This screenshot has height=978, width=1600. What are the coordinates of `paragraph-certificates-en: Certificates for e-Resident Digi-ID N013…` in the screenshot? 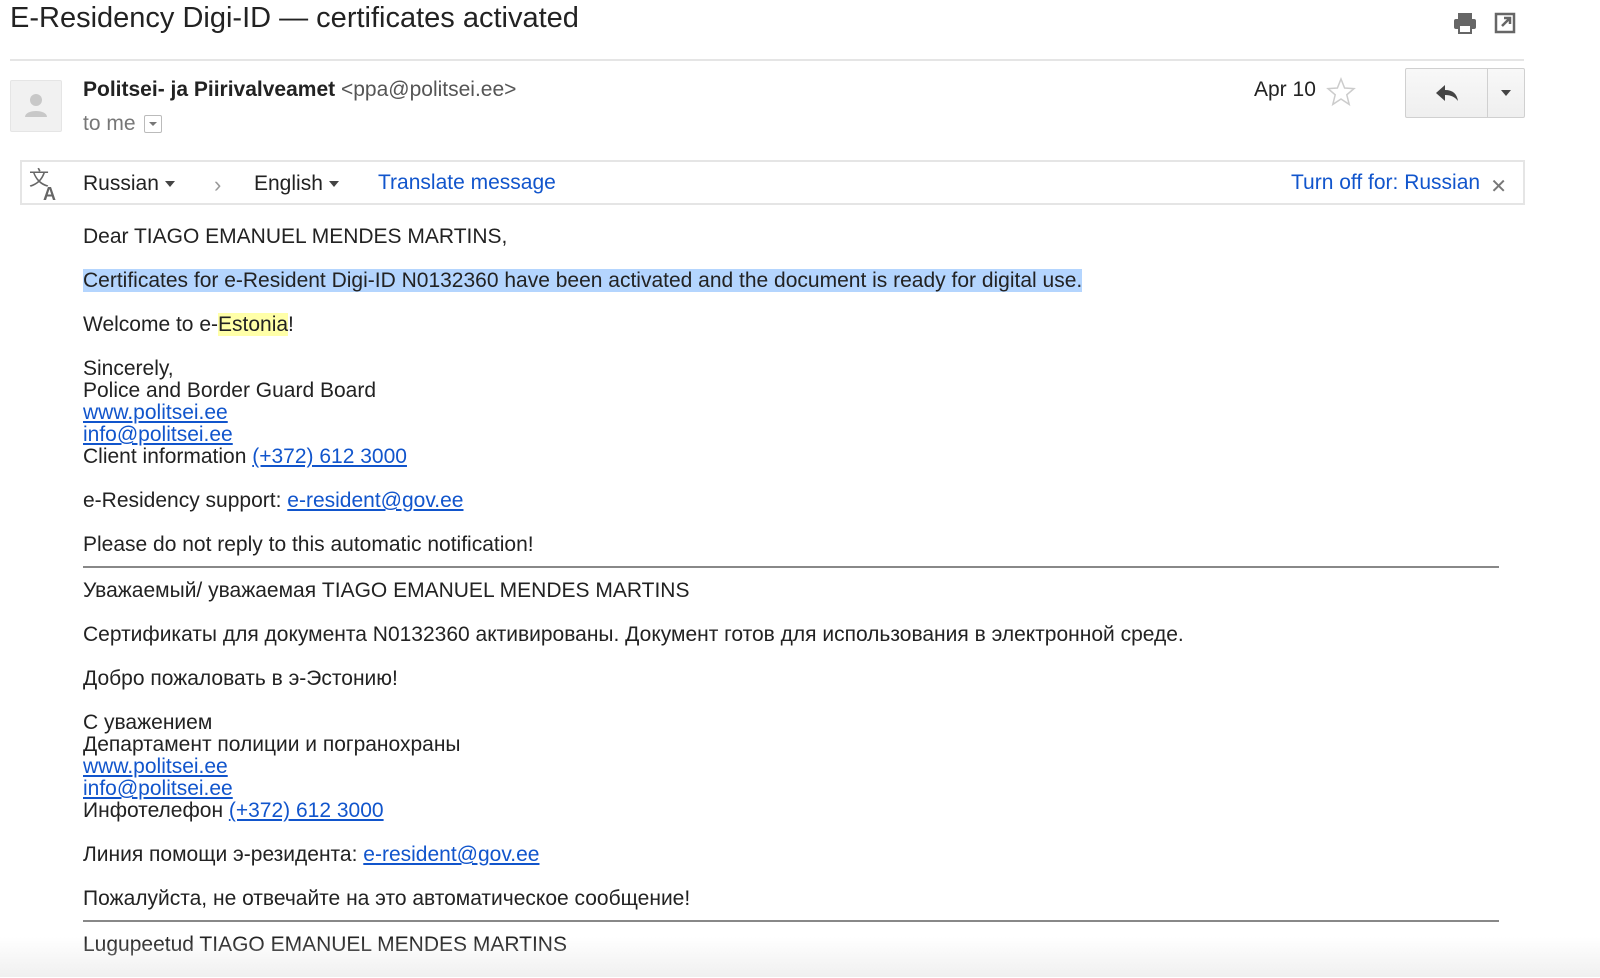 It's located at (791, 280).